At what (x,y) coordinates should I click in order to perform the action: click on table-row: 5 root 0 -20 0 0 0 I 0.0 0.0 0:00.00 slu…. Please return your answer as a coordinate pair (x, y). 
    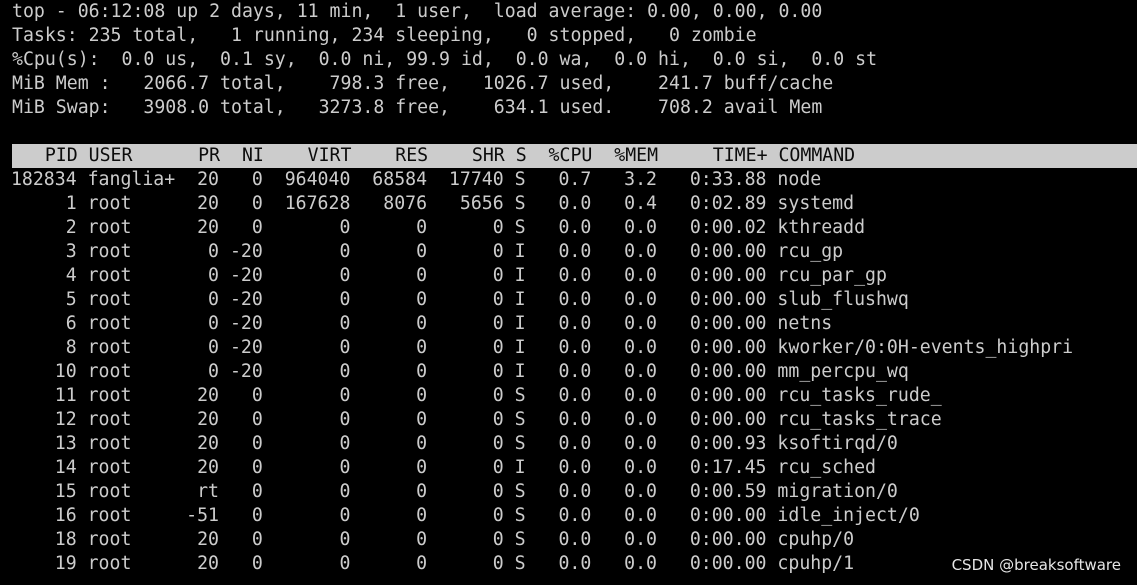
    Looking at the image, I should click on (454, 299).